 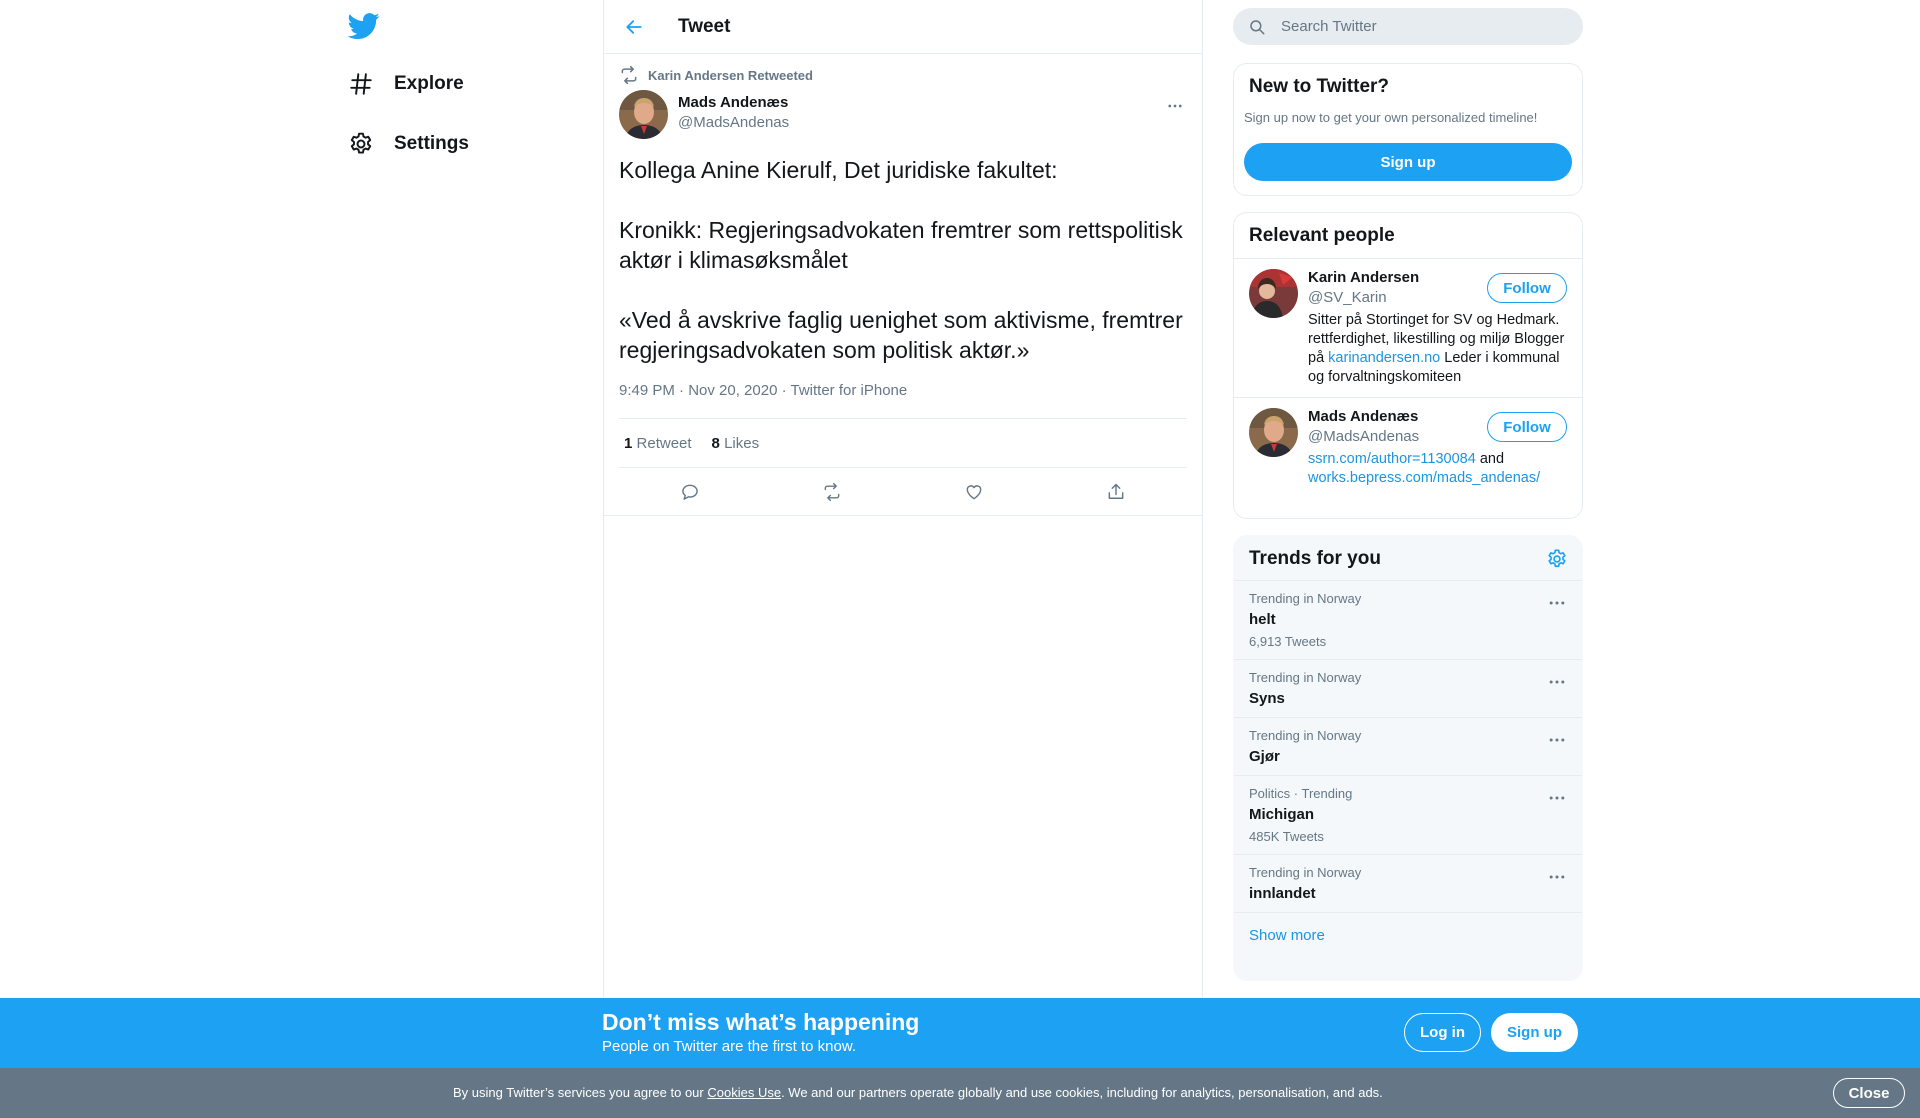 I want to click on trend-name: Syns, so click(x=1267, y=698).